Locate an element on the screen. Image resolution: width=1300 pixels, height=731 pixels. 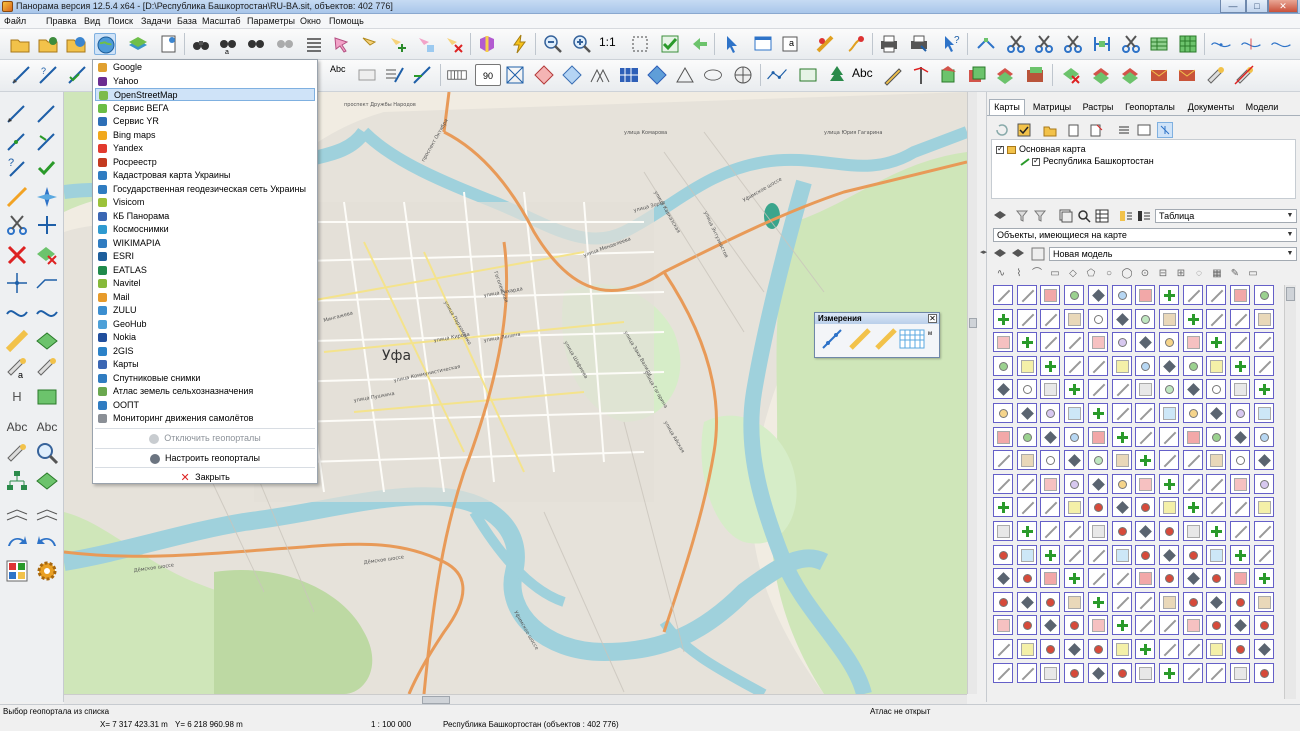
geoportal-item: Сервис ВЕГА is located at coordinates (205, 108).